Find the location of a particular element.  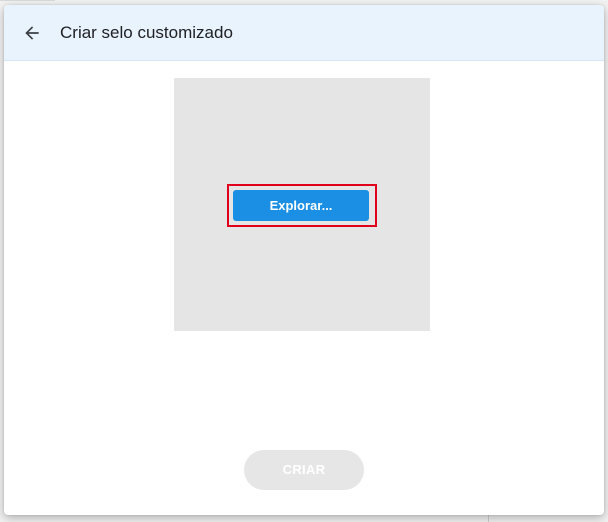

dialog-title: Criar selo customizado is located at coordinates (146, 32).